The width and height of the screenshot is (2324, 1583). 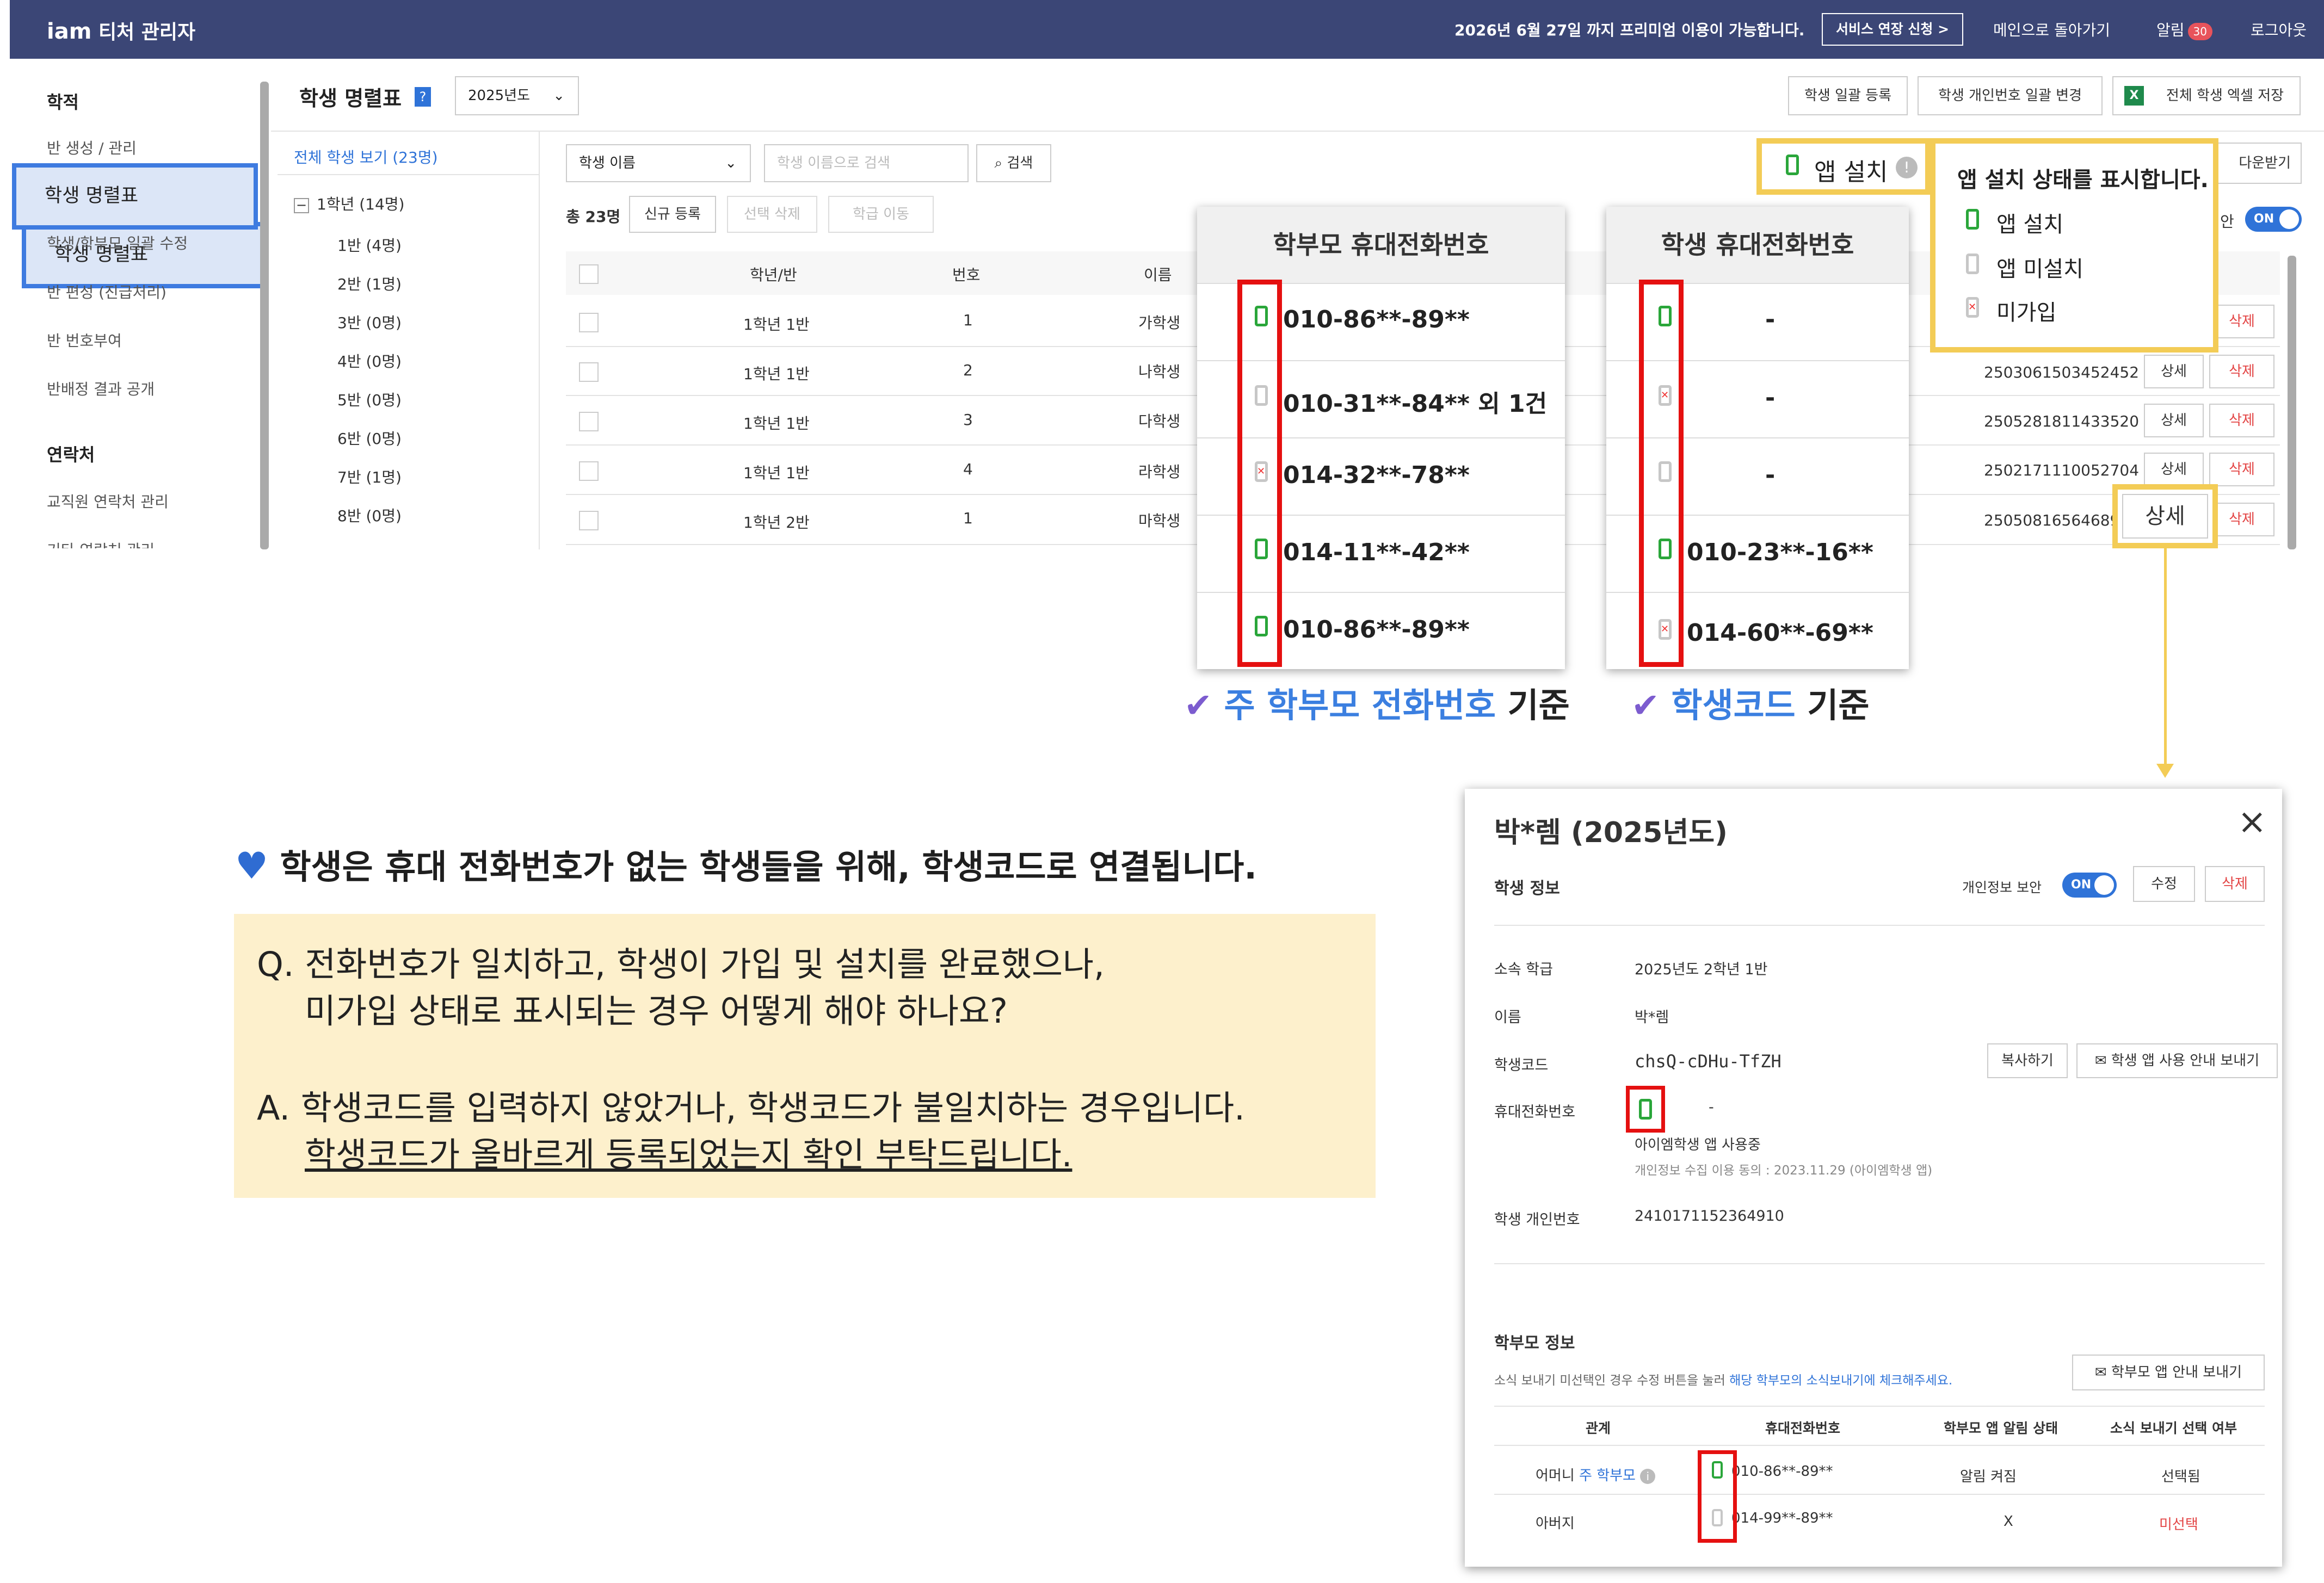 What do you see at coordinates (2252, 822) in the screenshot?
I see `close-icon: ×` at bounding box center [2252, 822].